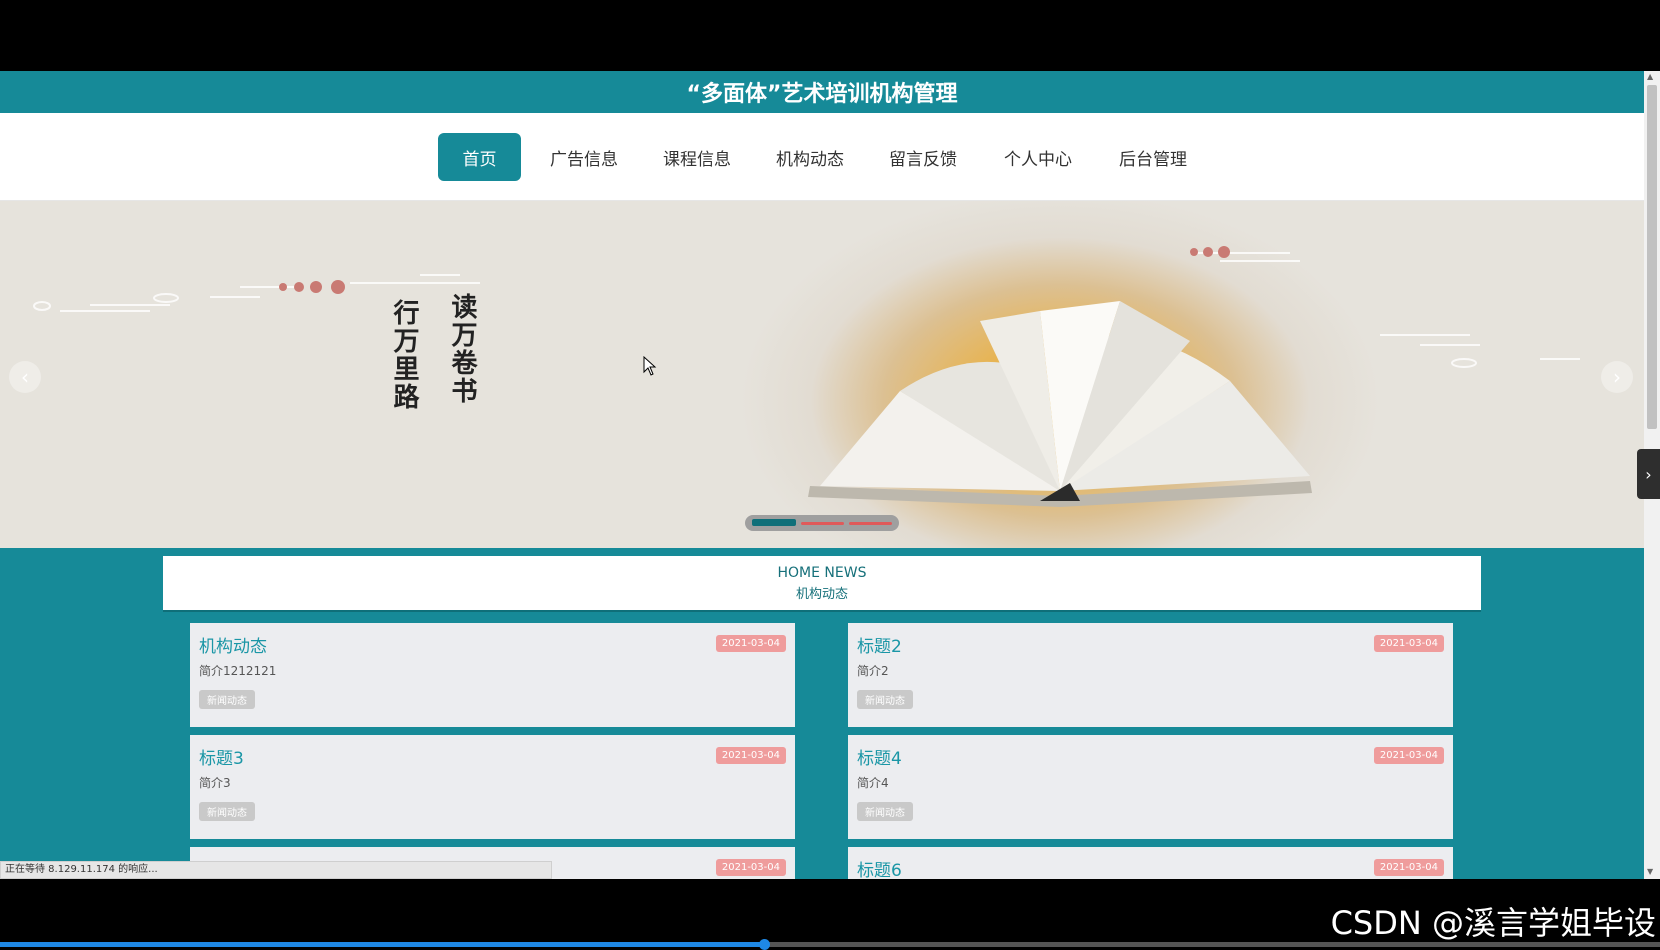 Image resolution: width=1660 pixels, height=950 pixels. Describe the element at coordinates (1650, 871) in the screenshot. I see `scroll-down-icon: ▼` at that location.